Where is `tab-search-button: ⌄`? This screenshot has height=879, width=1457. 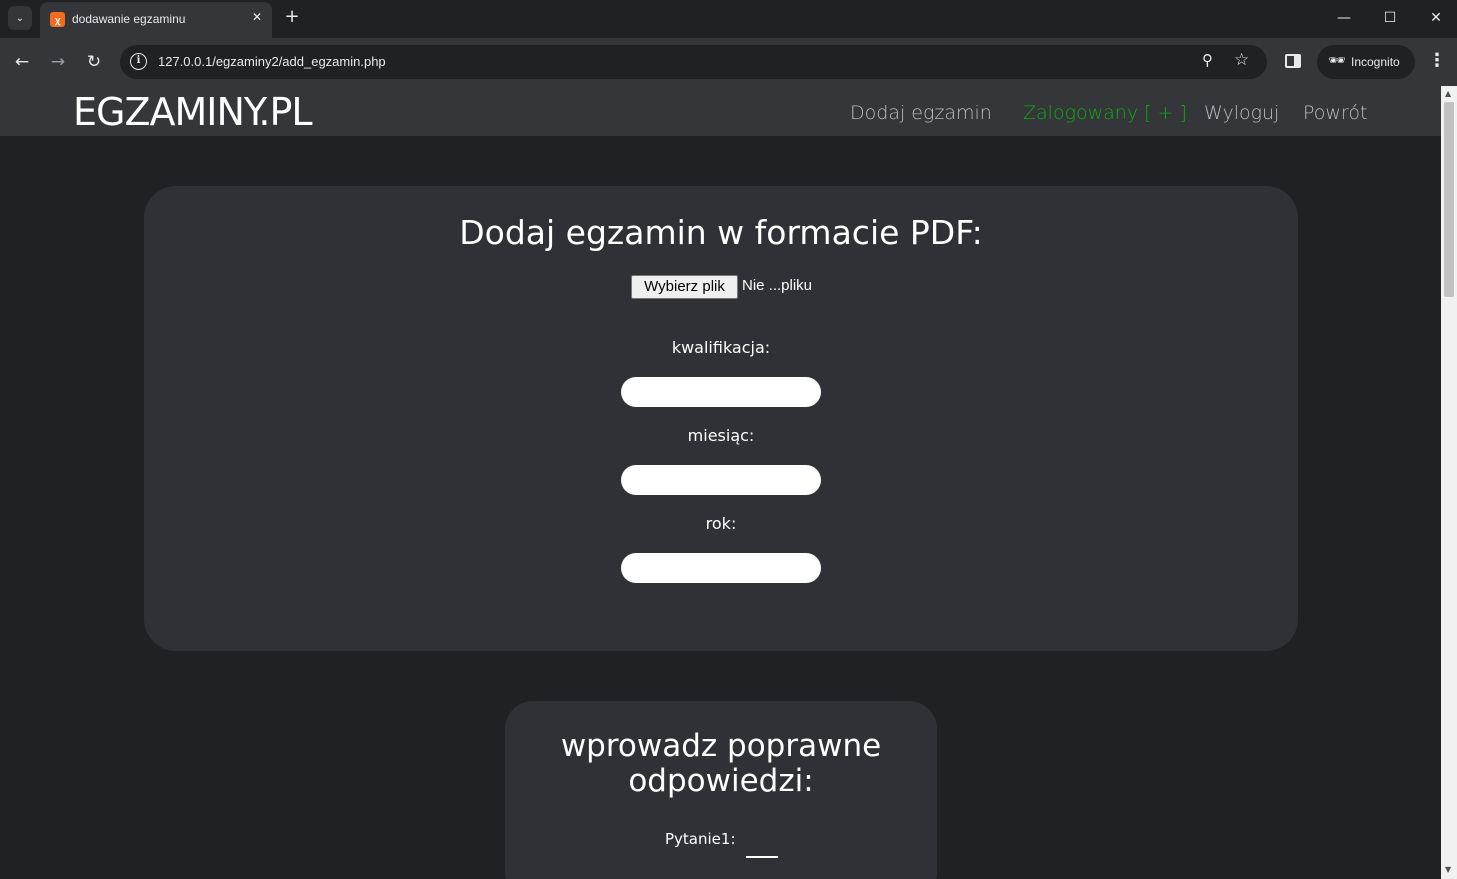
tab-search-button: ⌄ is located at coordinates (20, 18).